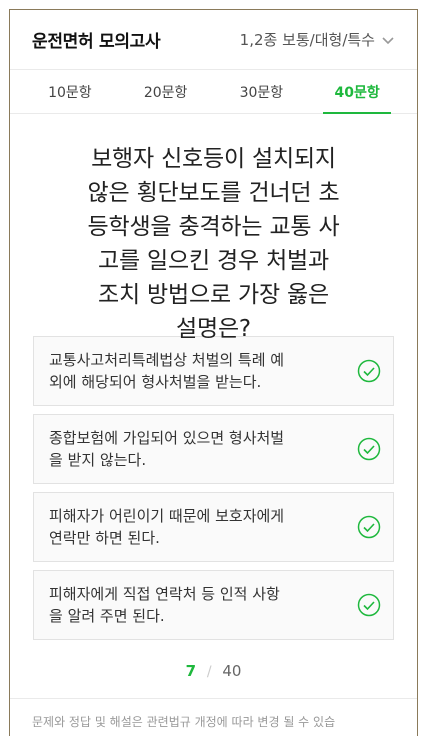  I want to click on answer-option-4: 피해자에게 직접 연락처 등 인적 사항 을 알려 주면 된다., so click(213, 605).